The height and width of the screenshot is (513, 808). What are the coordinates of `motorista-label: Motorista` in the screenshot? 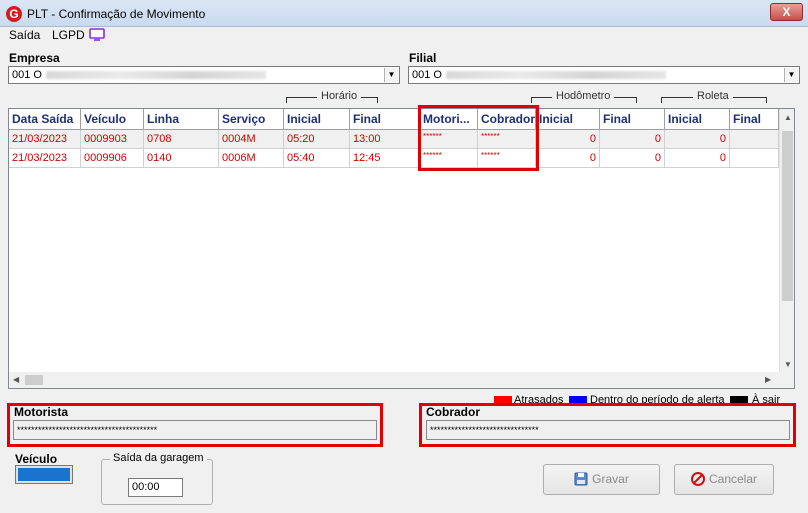 It's located at (41, 412).